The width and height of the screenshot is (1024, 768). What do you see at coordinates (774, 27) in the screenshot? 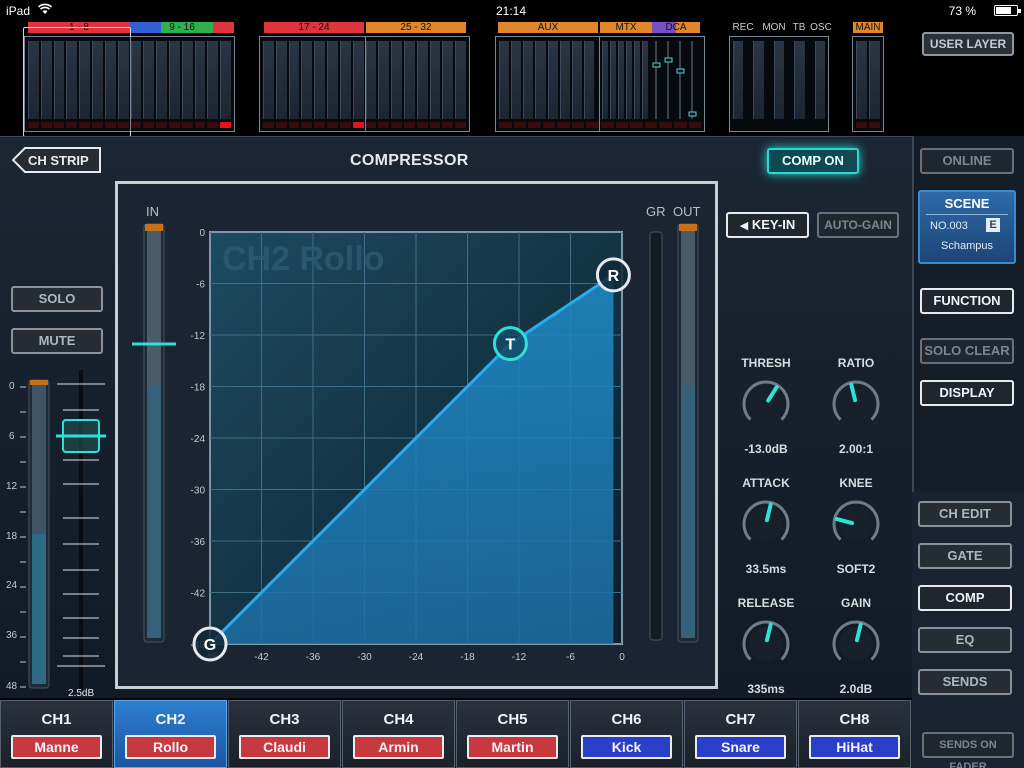
I see `meter-label-mon: MON` at bounding box center [774, 27].